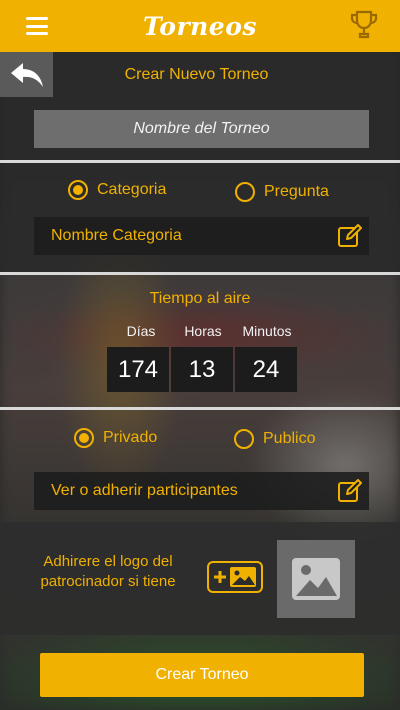  Describe the element at coordinates (115, 438) in the screenshot. I see `radio-privado: Privado` at that location.